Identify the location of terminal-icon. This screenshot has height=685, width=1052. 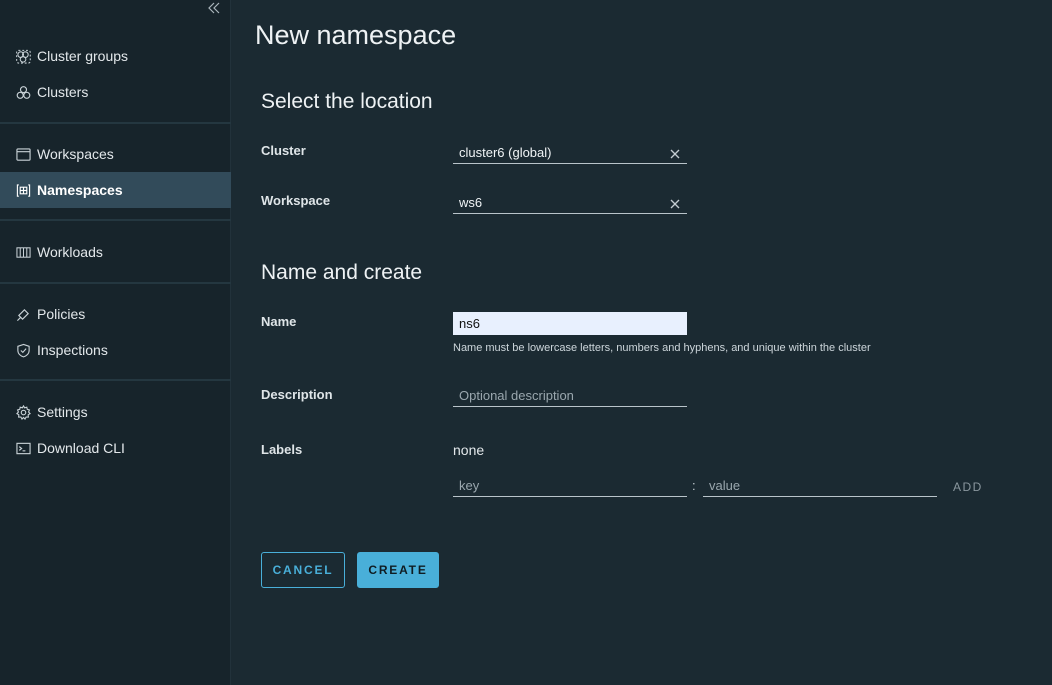
(23, 448).